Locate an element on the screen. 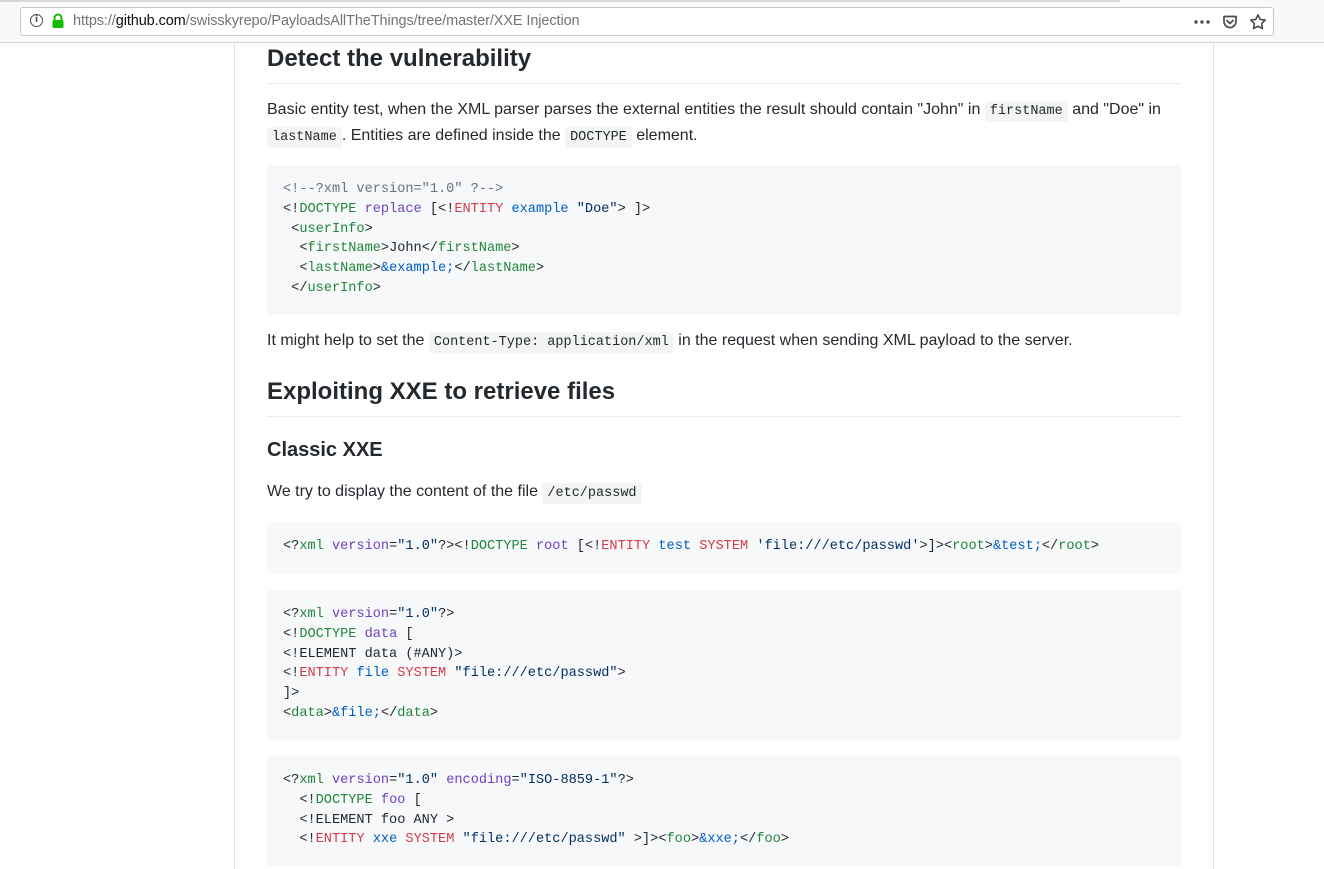 The height and width of the screenshot is (869, 1324). code-token: >John</ is located at coordinates (409, 249).